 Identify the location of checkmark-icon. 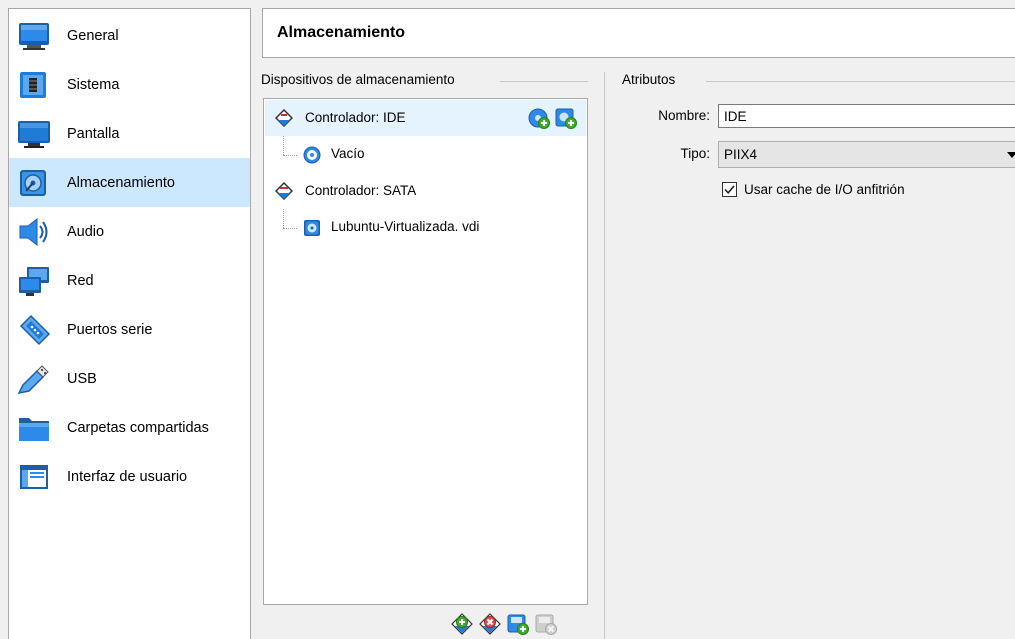
(729, 189).